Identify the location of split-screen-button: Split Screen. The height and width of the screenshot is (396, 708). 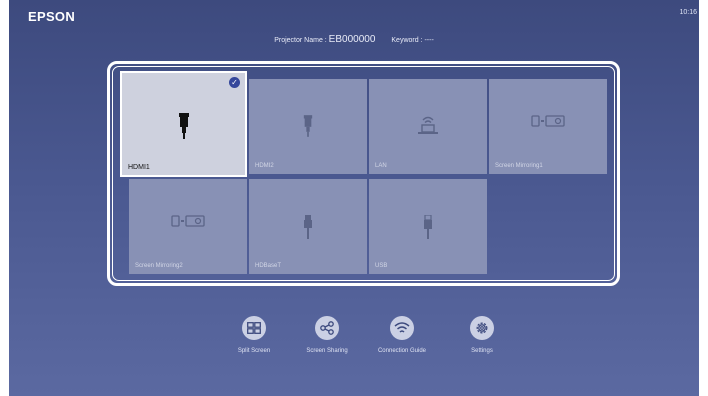
(254, 335).